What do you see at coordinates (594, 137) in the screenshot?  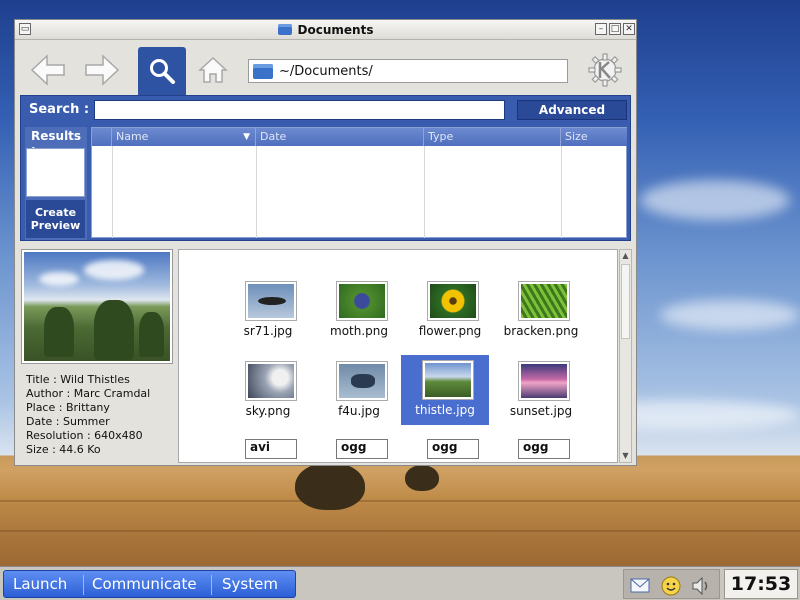 I see `column-header-size: Size` at bounding box center [594, 137].